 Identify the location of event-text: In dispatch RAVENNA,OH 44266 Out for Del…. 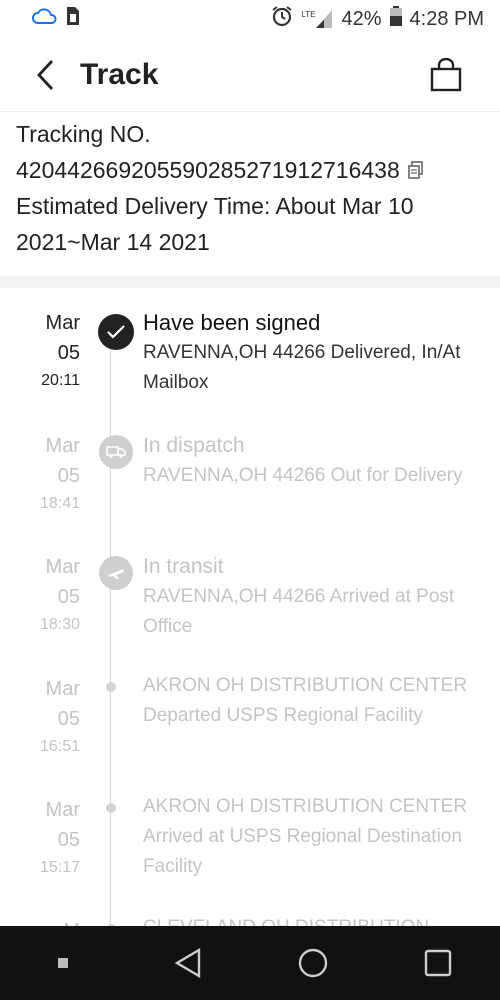
(315, 461).